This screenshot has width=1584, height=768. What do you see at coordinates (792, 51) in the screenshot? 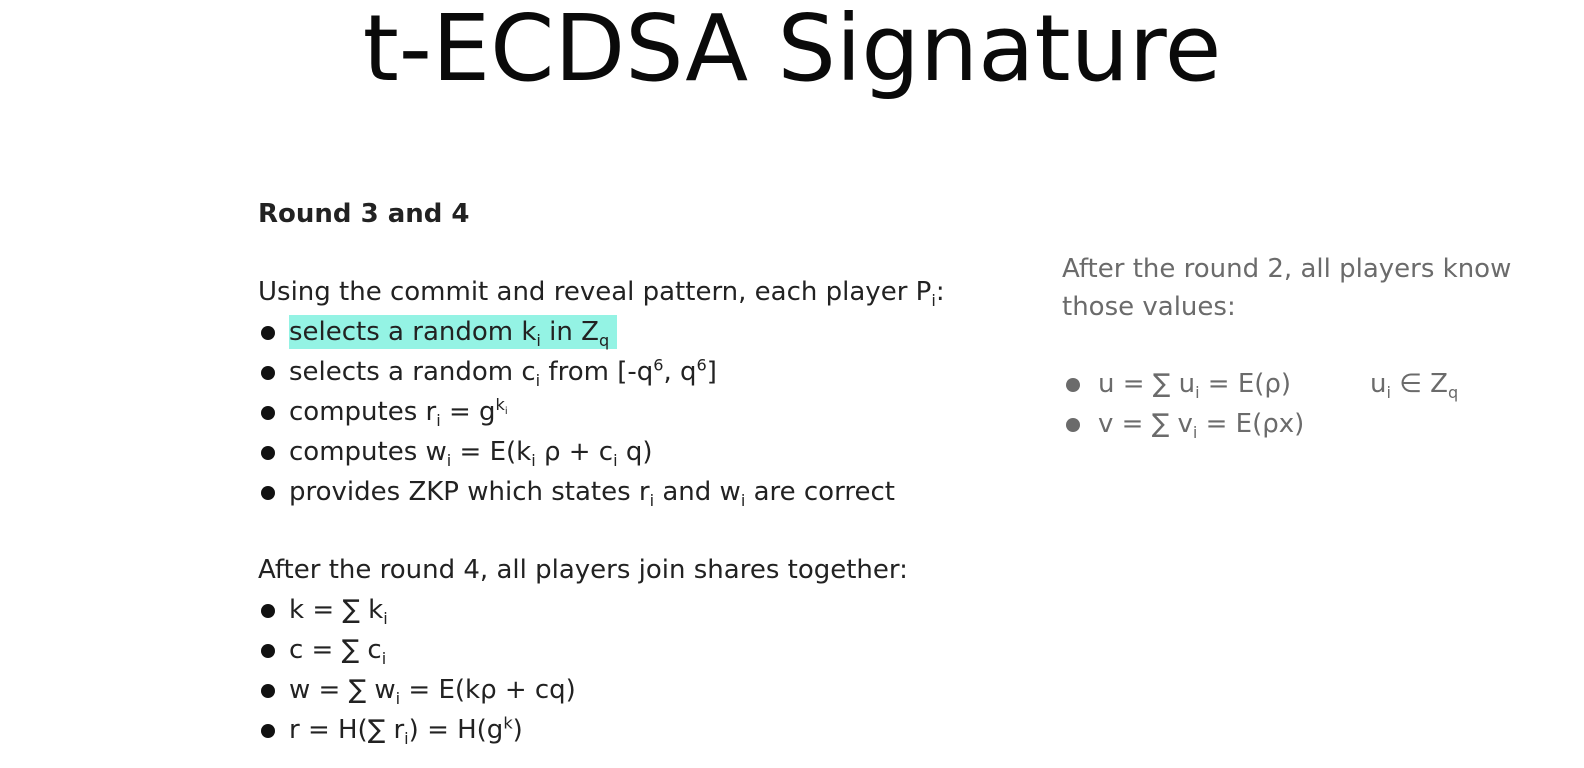
I see `slide-title: t-ECDSA Signature` at bounding box center [792, 51].